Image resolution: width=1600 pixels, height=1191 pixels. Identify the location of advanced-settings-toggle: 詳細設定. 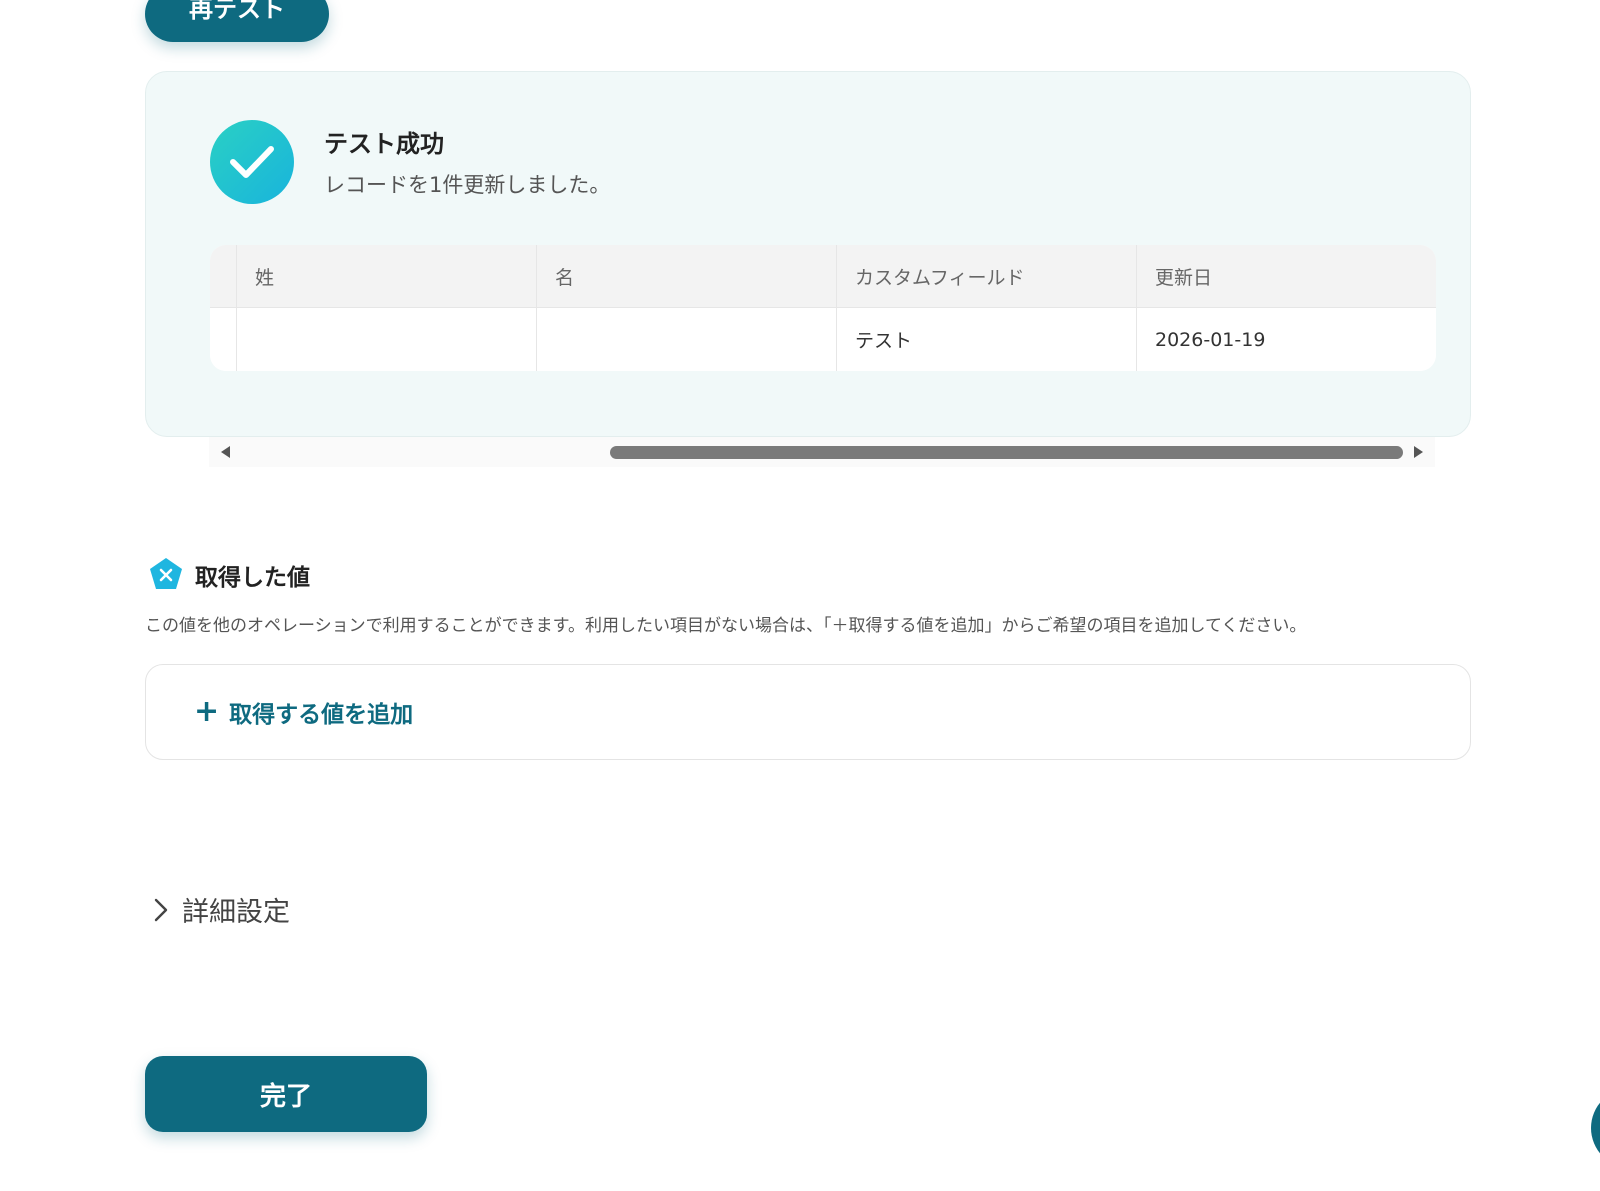
(220, 909).